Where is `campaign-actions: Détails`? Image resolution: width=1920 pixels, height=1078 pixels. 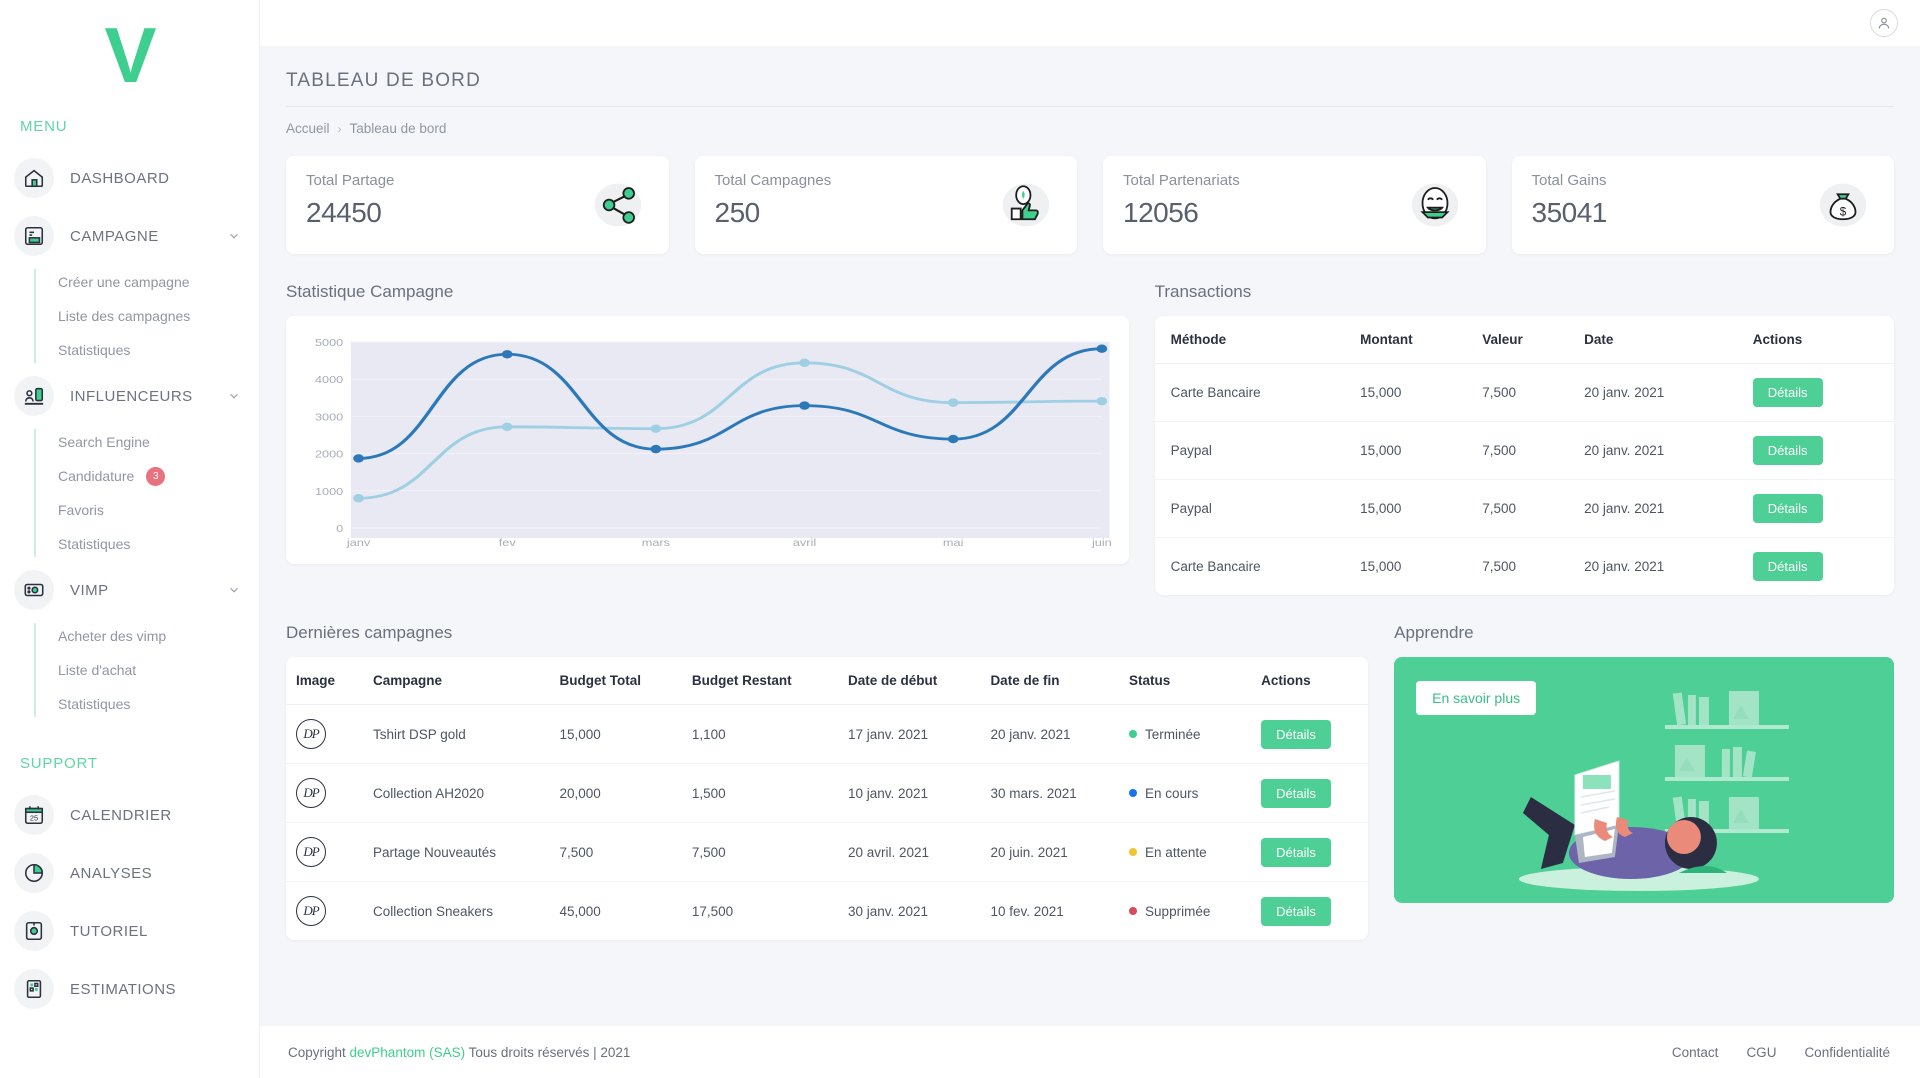
campaign-actions: Détails is located at coordinates (1310, 793).